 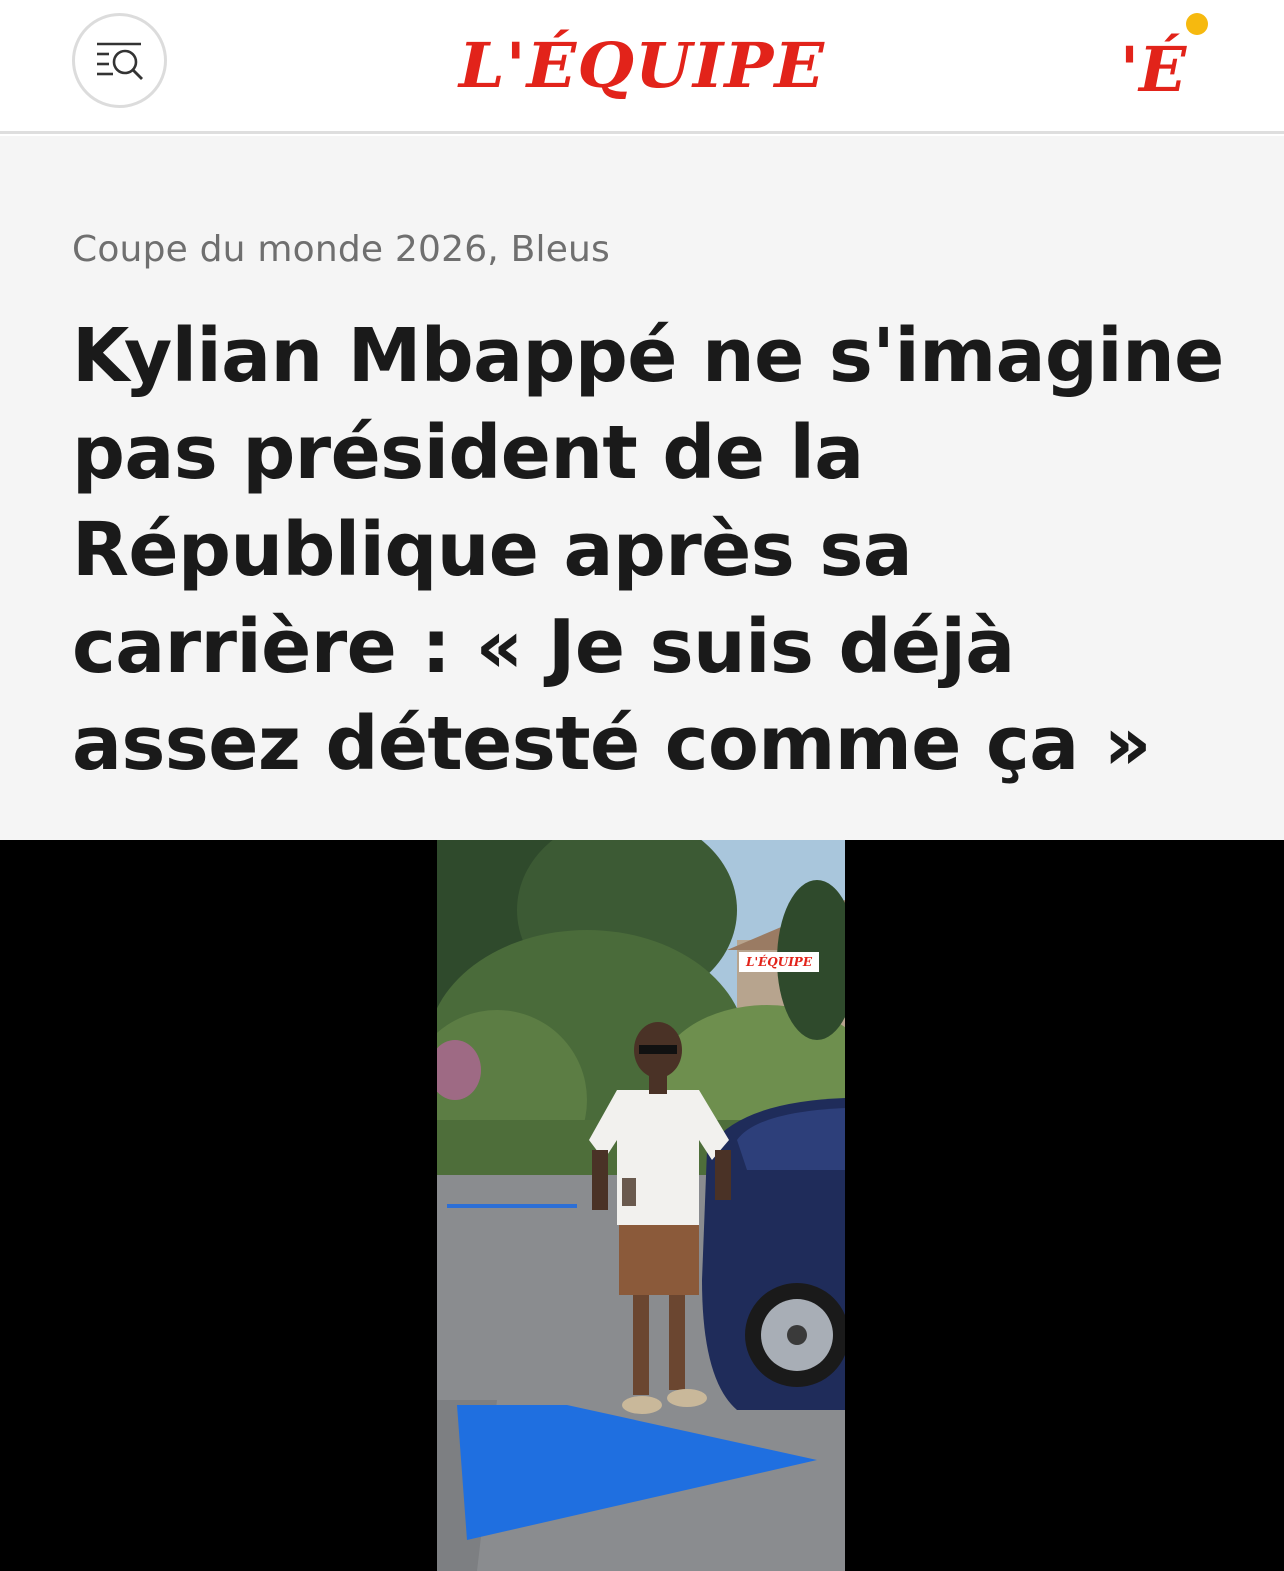 What do you see at coordinates (1197, 24) in the screenshot?
I see `notification-dot` at bounding box center [1197, 24].